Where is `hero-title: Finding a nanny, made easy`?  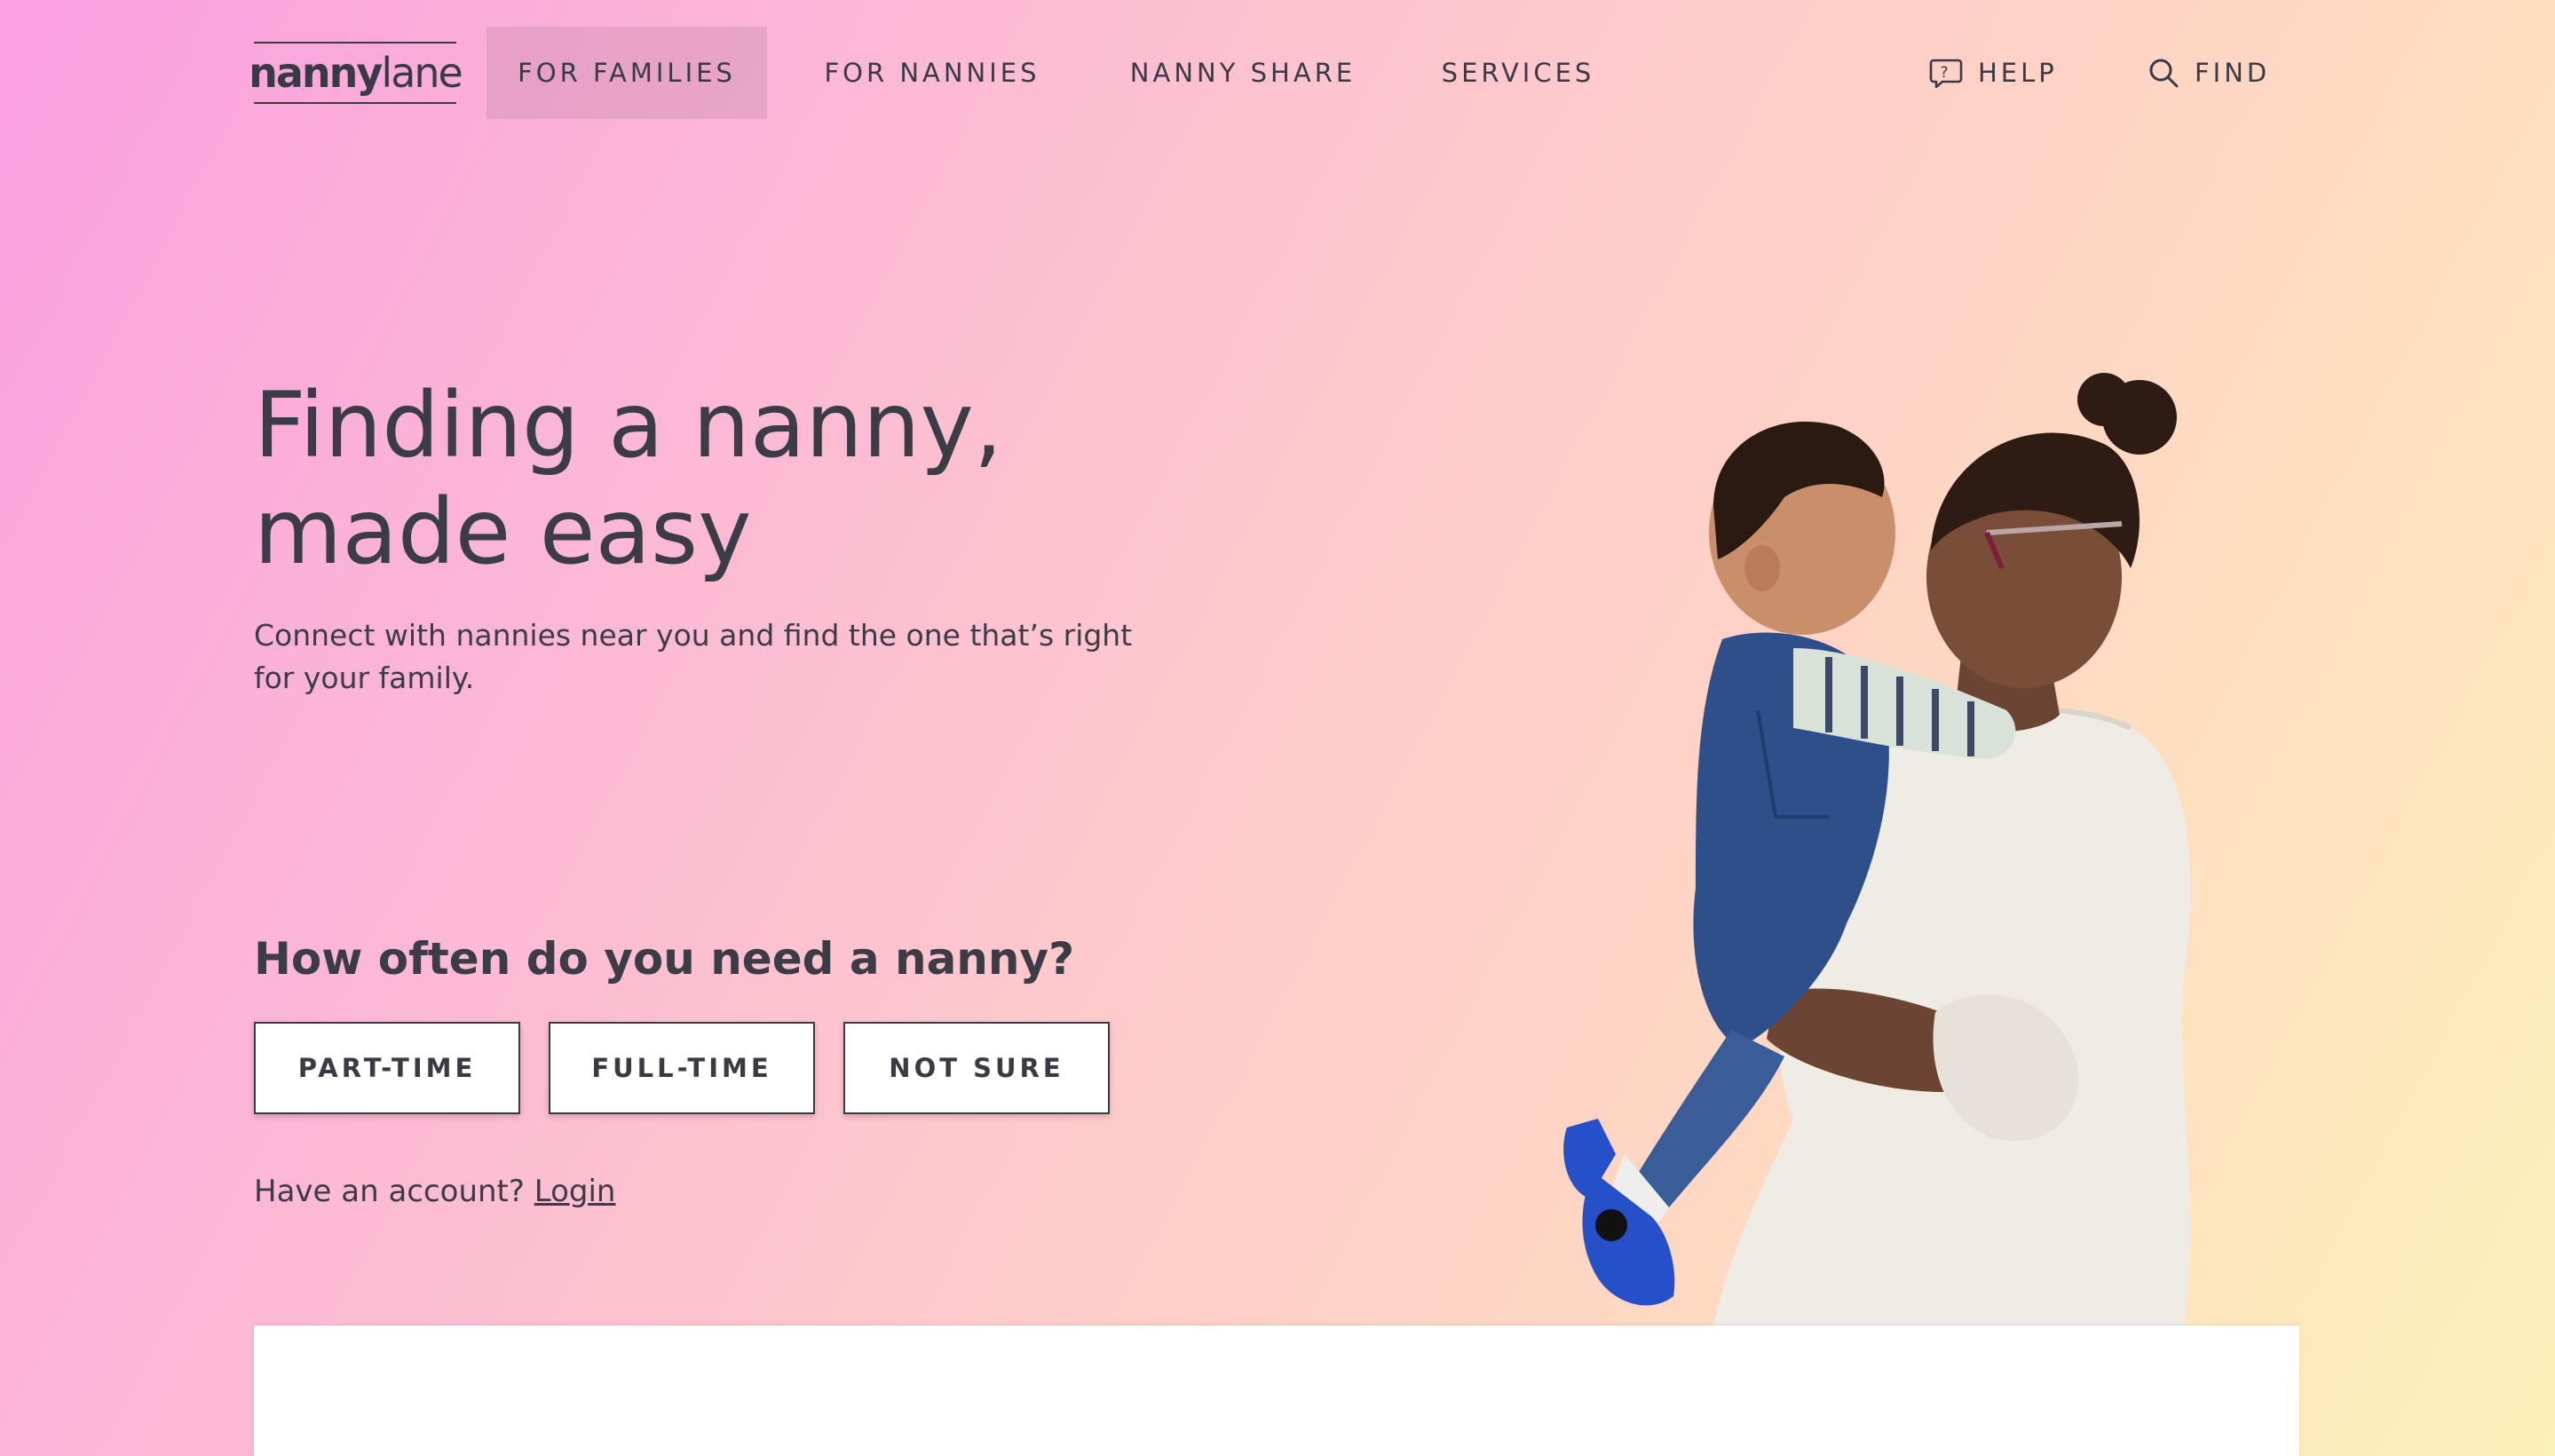
hero-title: Finding a nanny, made easy is located at coordinates (698, 479).